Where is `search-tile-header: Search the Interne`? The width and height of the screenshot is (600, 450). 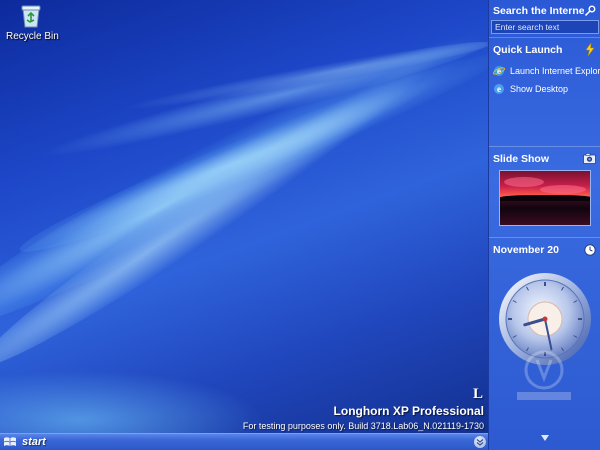
search-tile-header: Search the Interne is located at coordinates (544, 10).